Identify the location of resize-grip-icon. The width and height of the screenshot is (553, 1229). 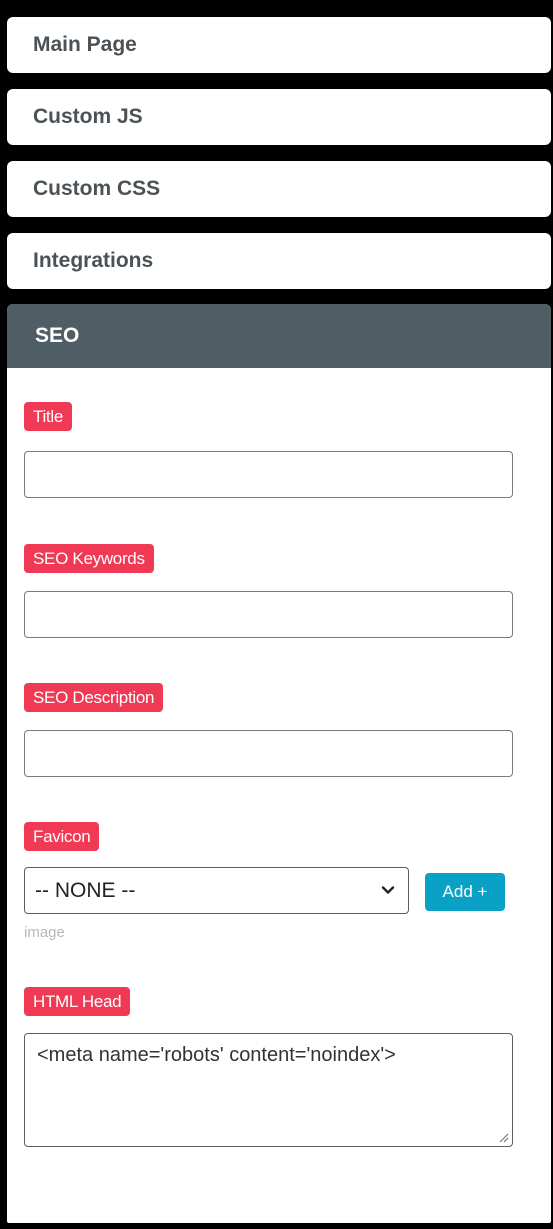
(503, 1137).